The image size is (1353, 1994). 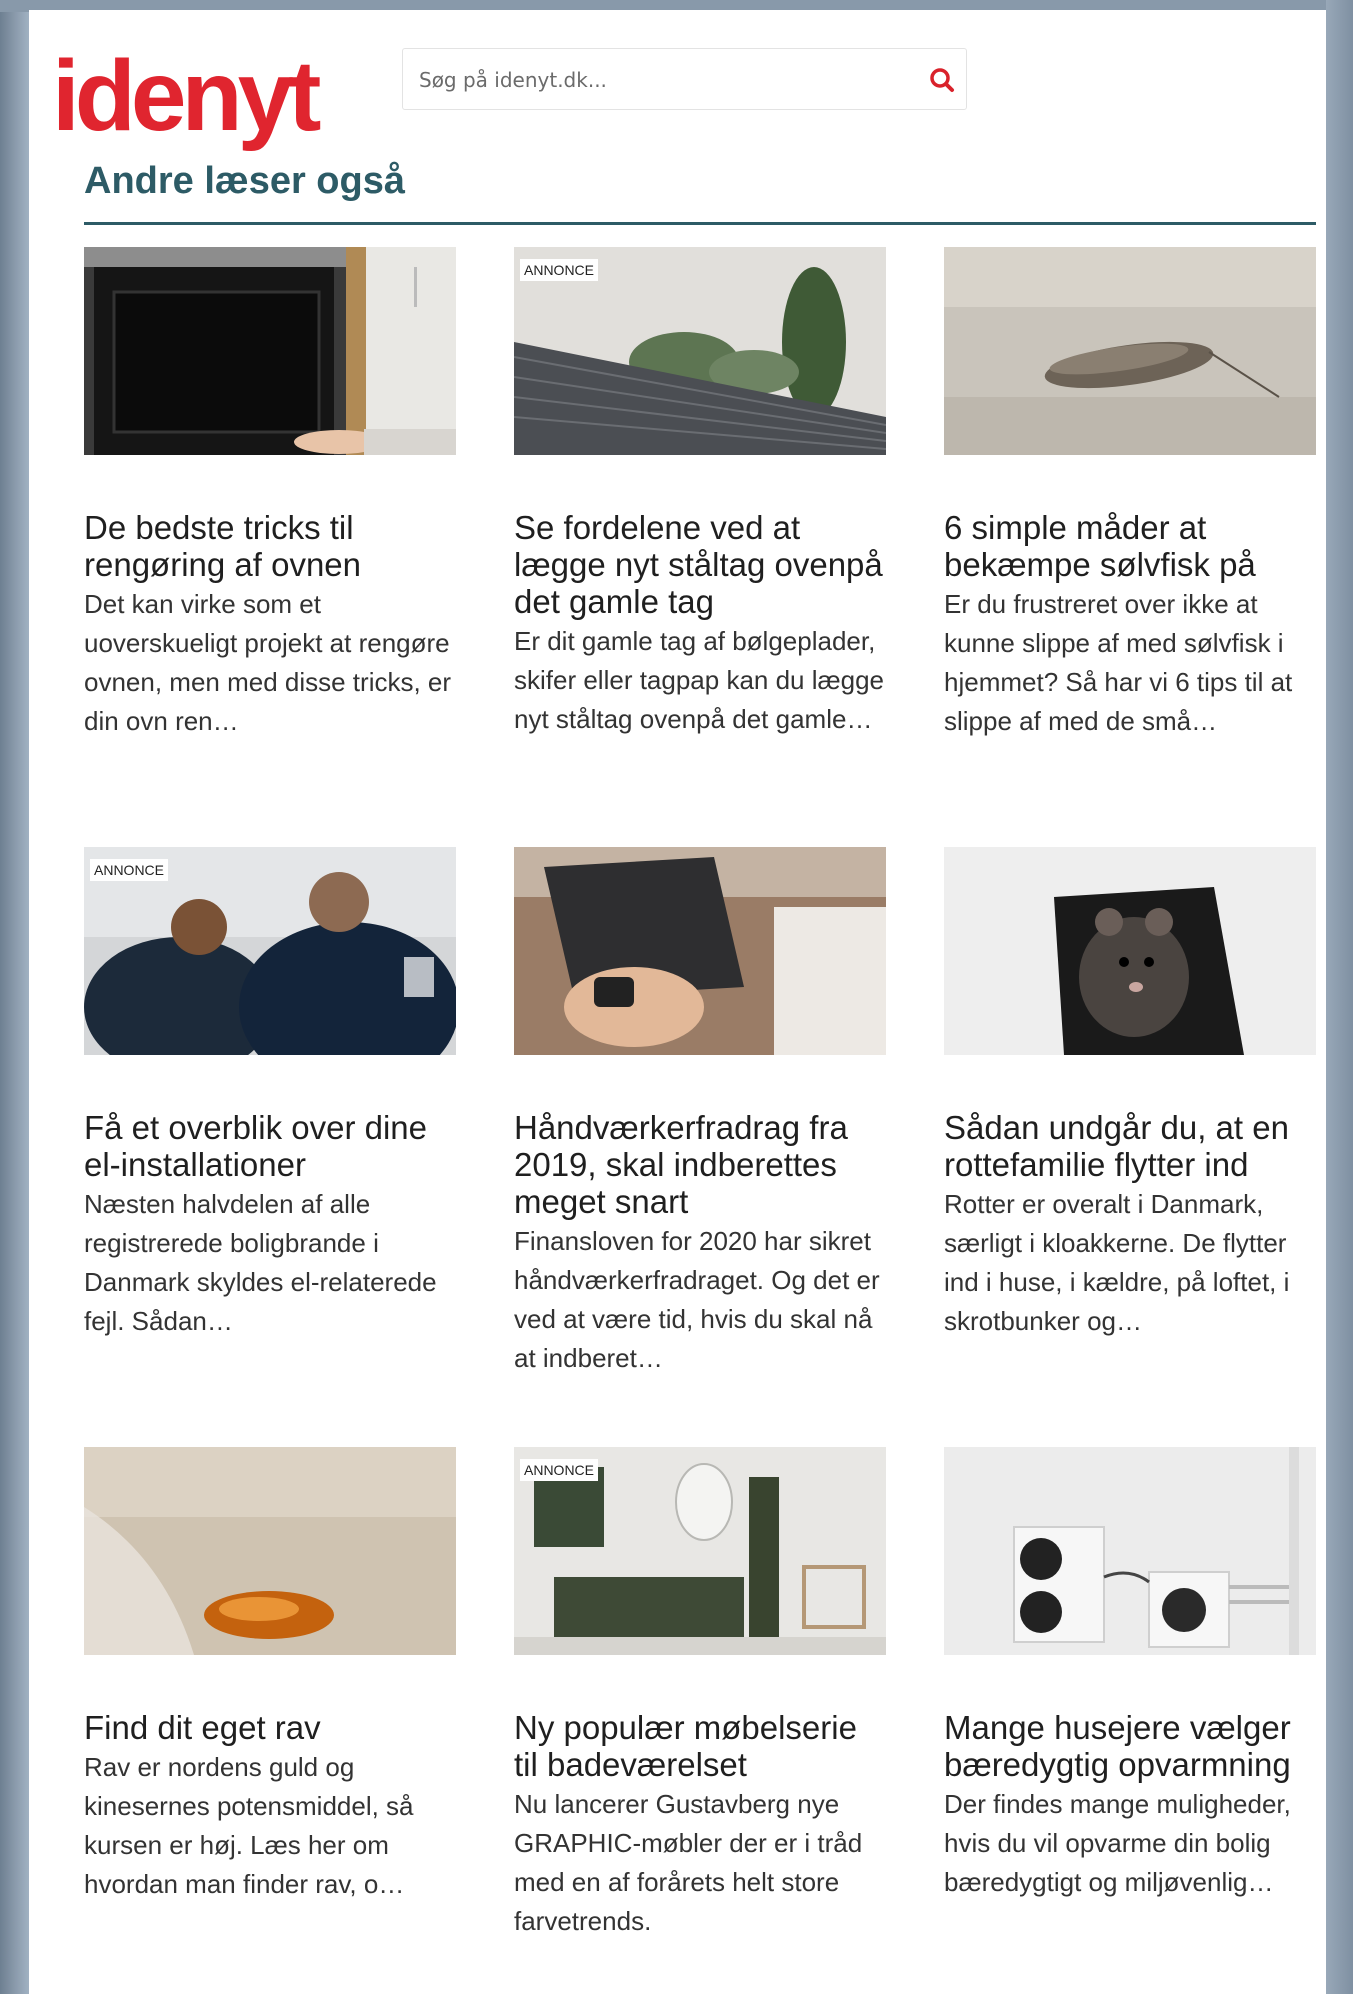 What do you see at coordinates (1130, 351) in the screenshot?
I see `article-thumbnail-silverfish` at bounding box center [1130, 351].